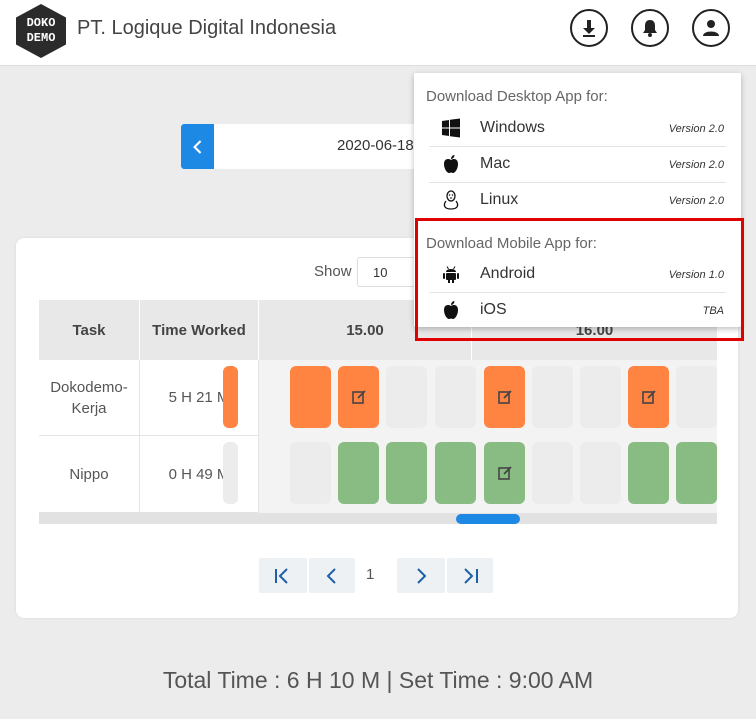  I want to click on bell-icon, so click(650, 28).